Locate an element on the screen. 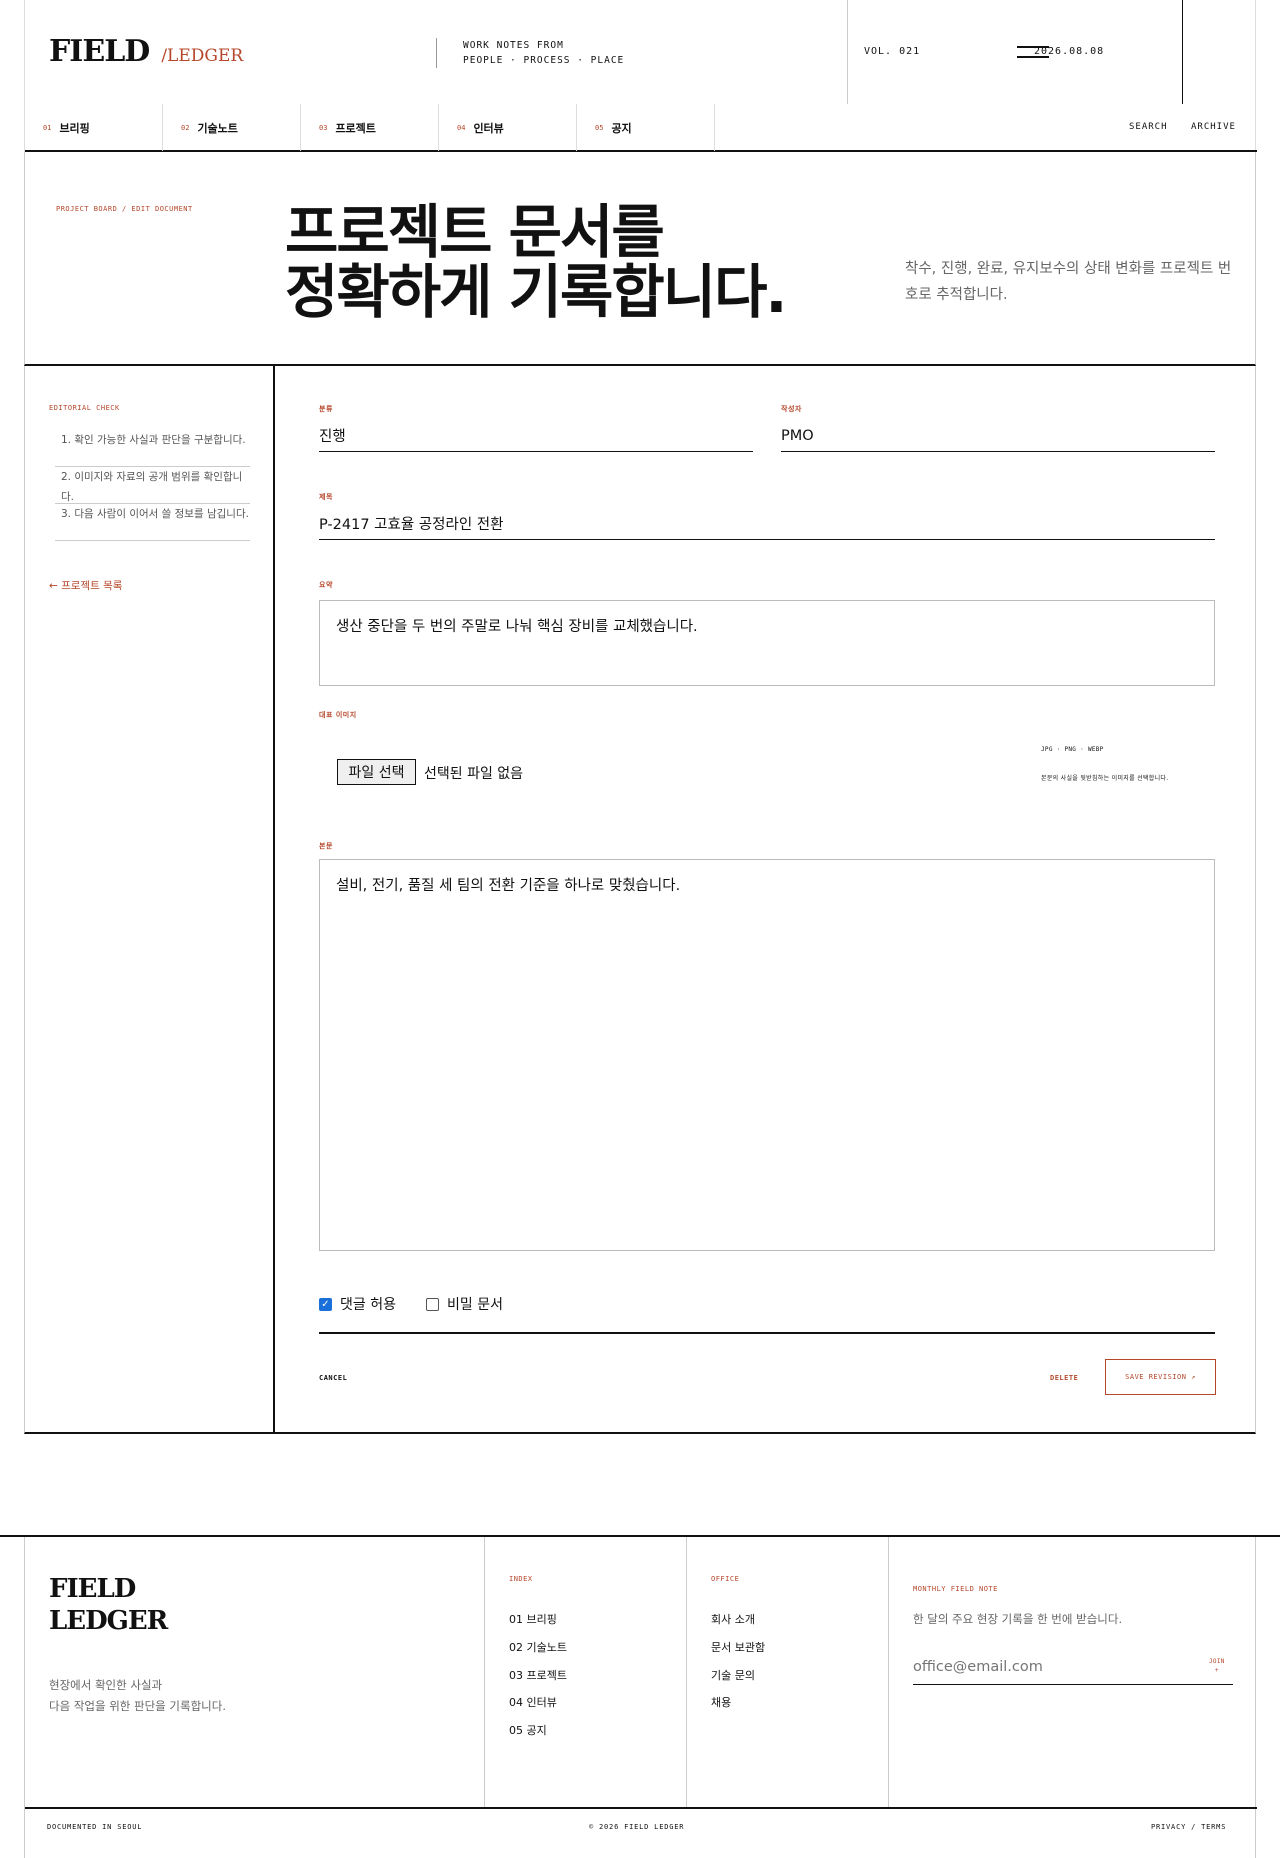 The image size is (1280, 1858). nav-item-interview: 04 인터뷰 is located at coordinates (508, 127).